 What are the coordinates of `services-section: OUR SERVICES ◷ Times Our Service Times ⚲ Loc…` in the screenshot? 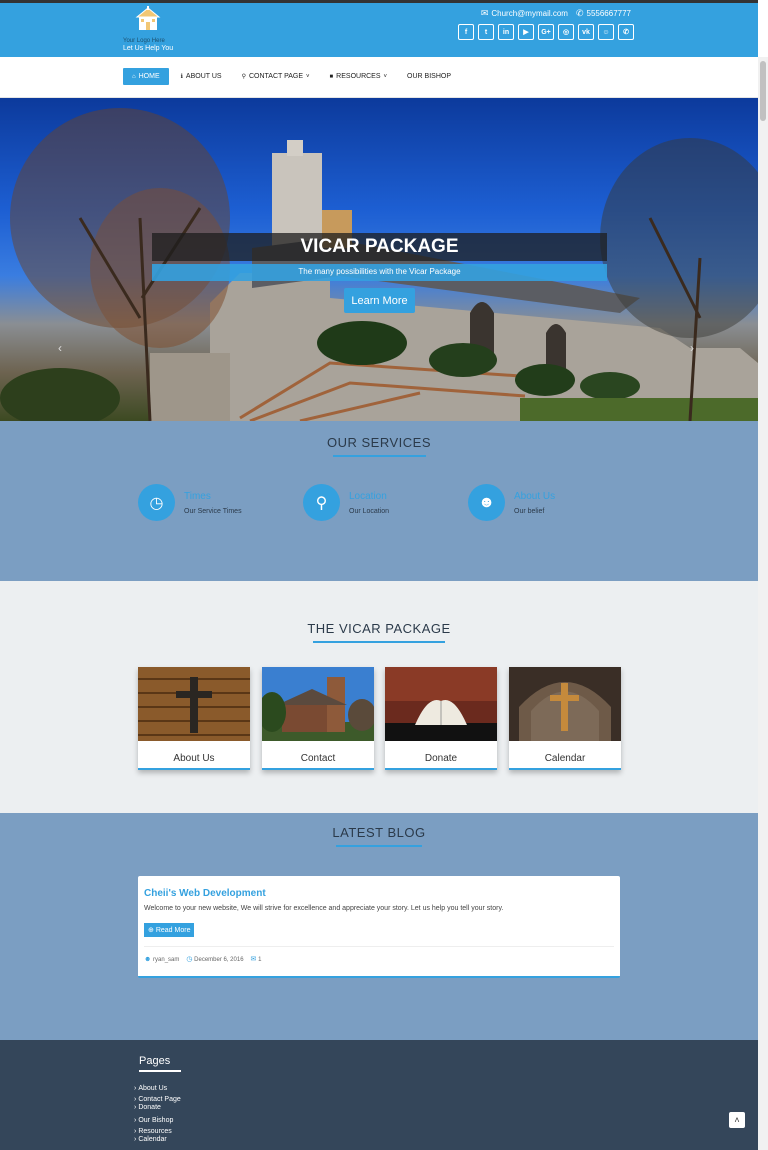 It's located at (379, 501).